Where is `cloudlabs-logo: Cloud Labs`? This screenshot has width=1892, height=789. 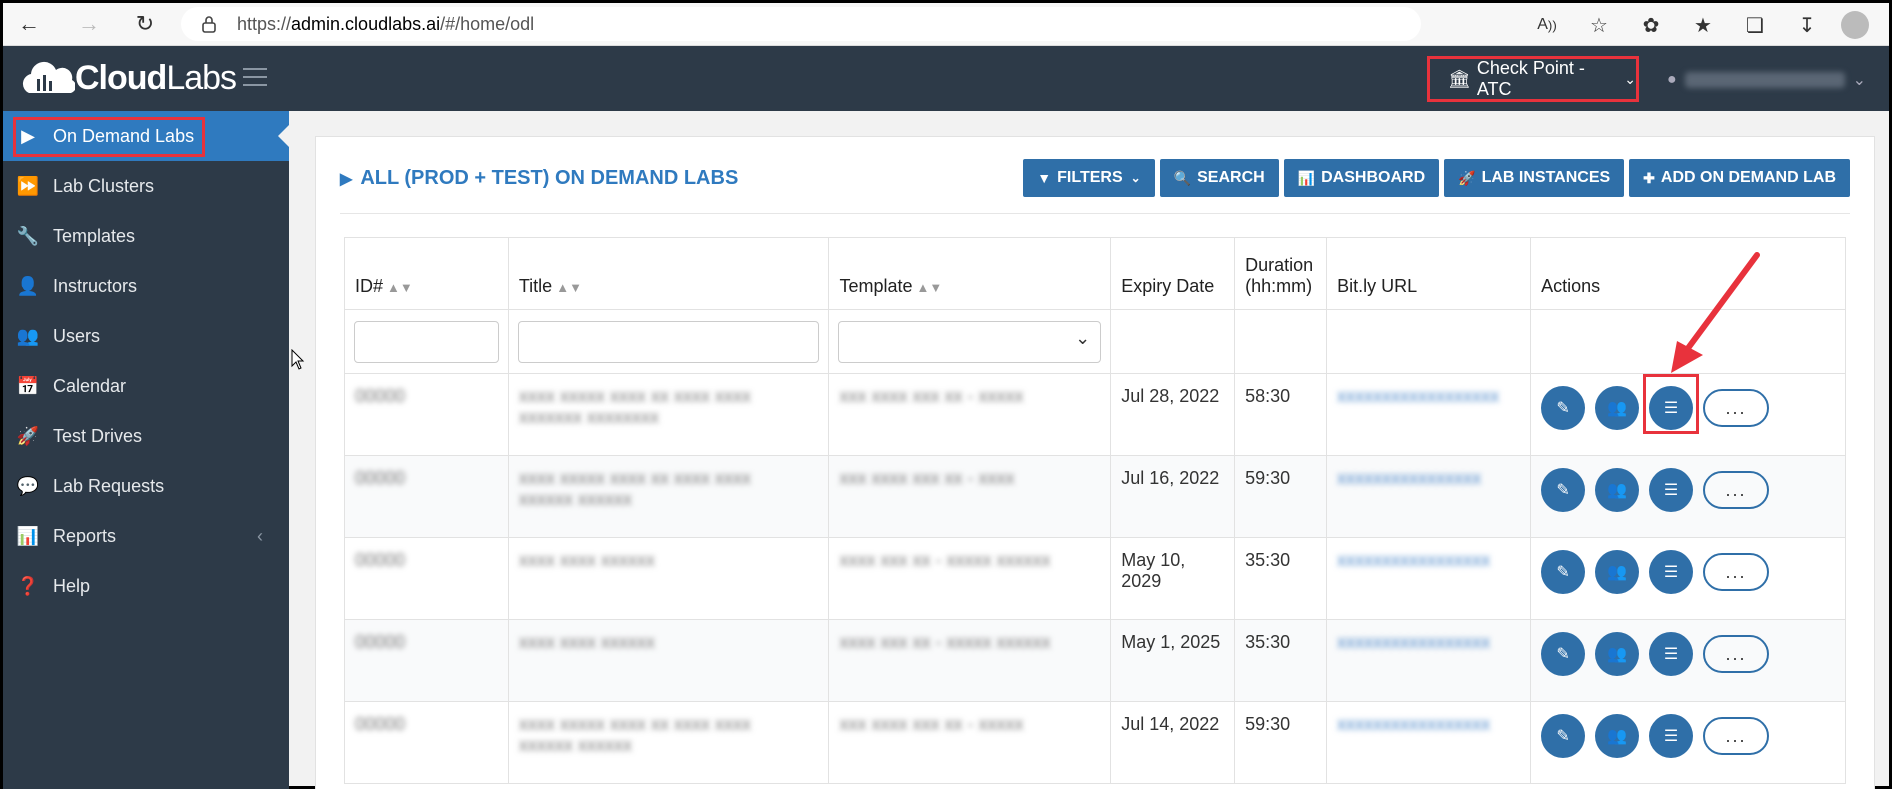 cloudlabs-logo: Cloud Labs is located at coordinates (128, 78).